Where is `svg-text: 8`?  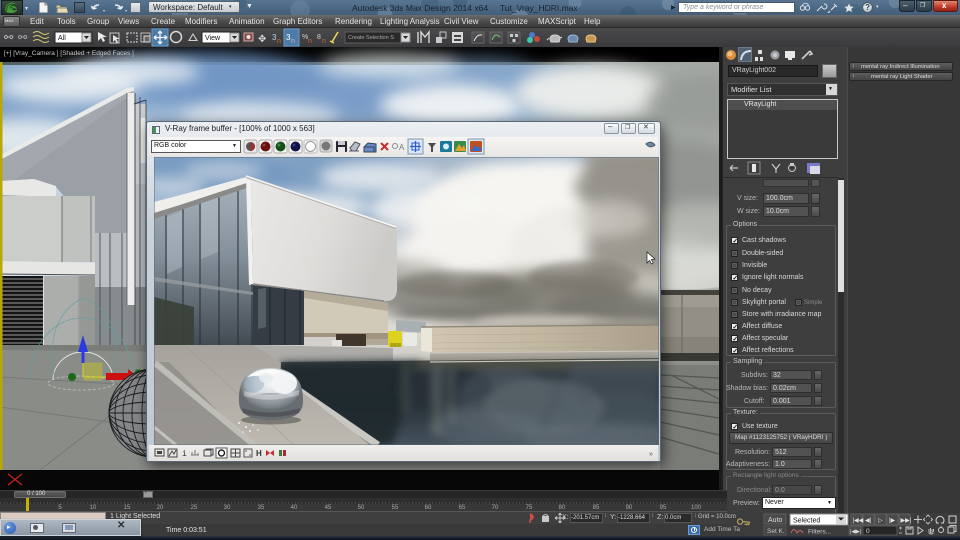 svg-text: 8 is located at coordinates (319, 37).